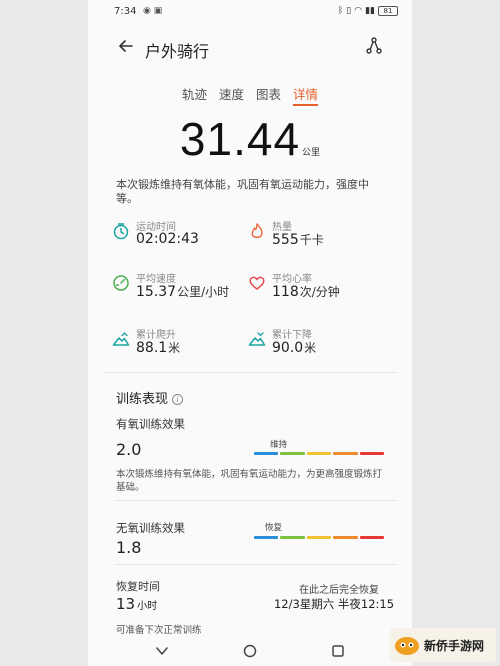 The height and width of the screenshot is (666, 500). I want to click on tab-bar: 轨迹 速度 图表 详情, so click(250, 95).